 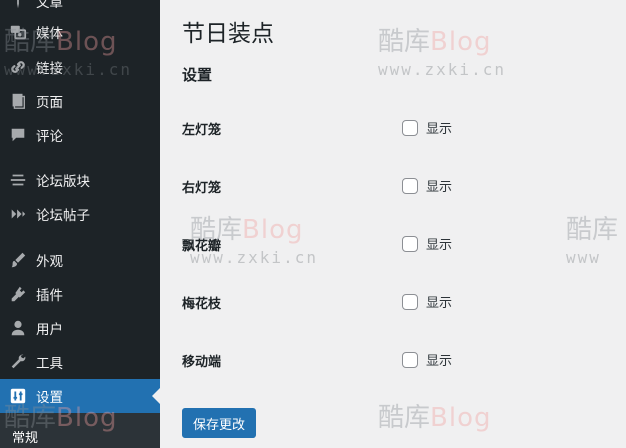 I want to click on watermark-url-partial: www, so click(x=583, y=257).